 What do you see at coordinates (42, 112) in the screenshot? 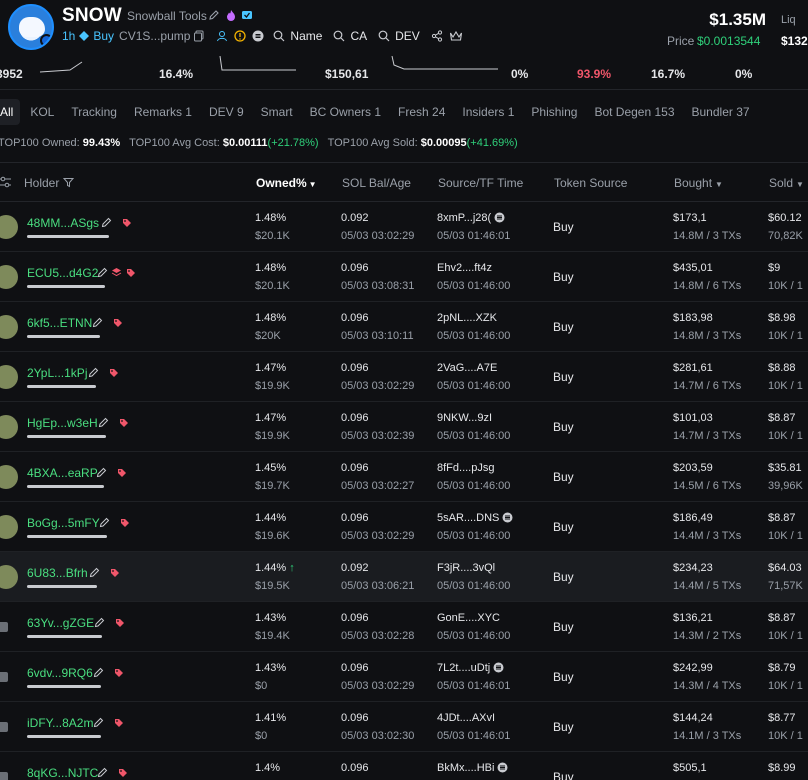
I see `tab-kol: KOL` at bounding box center [42, 112].